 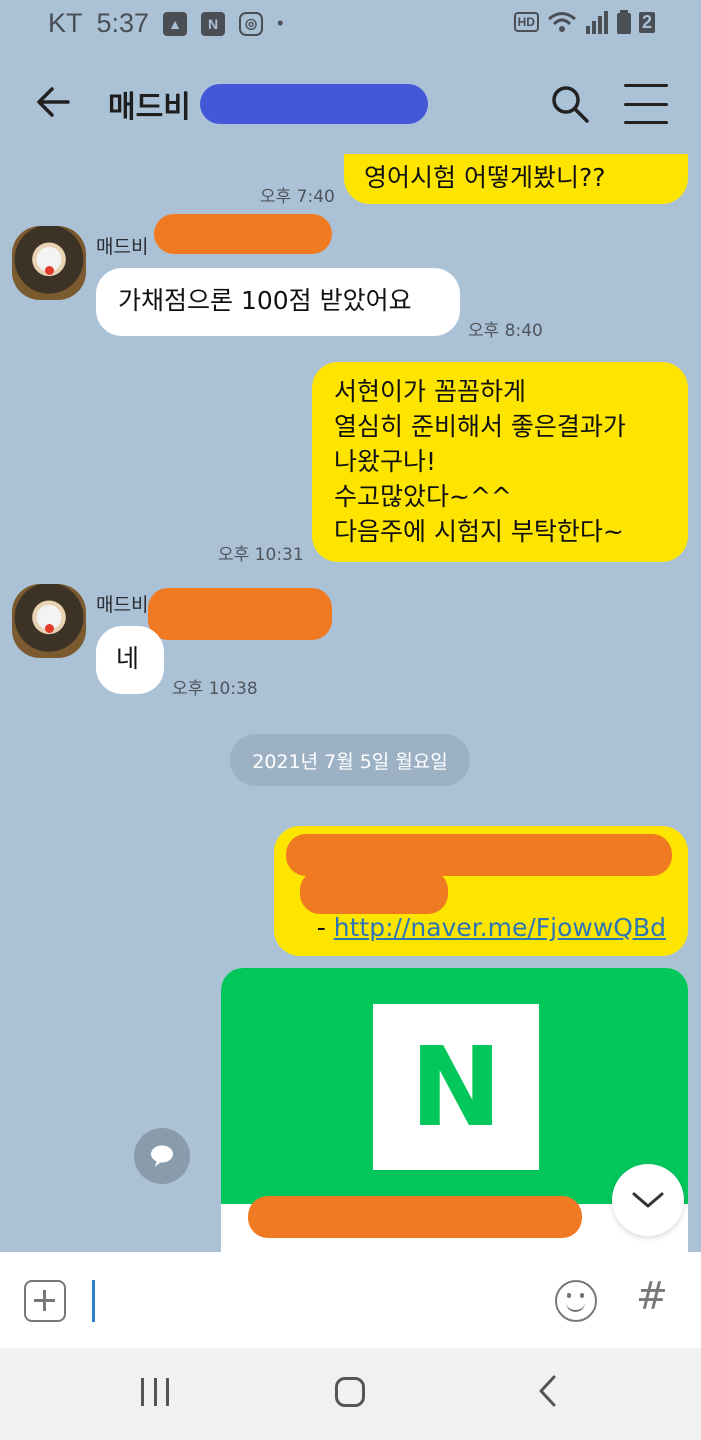 I want to click on speech-bubble-icon, so click(x=162, y=1156).